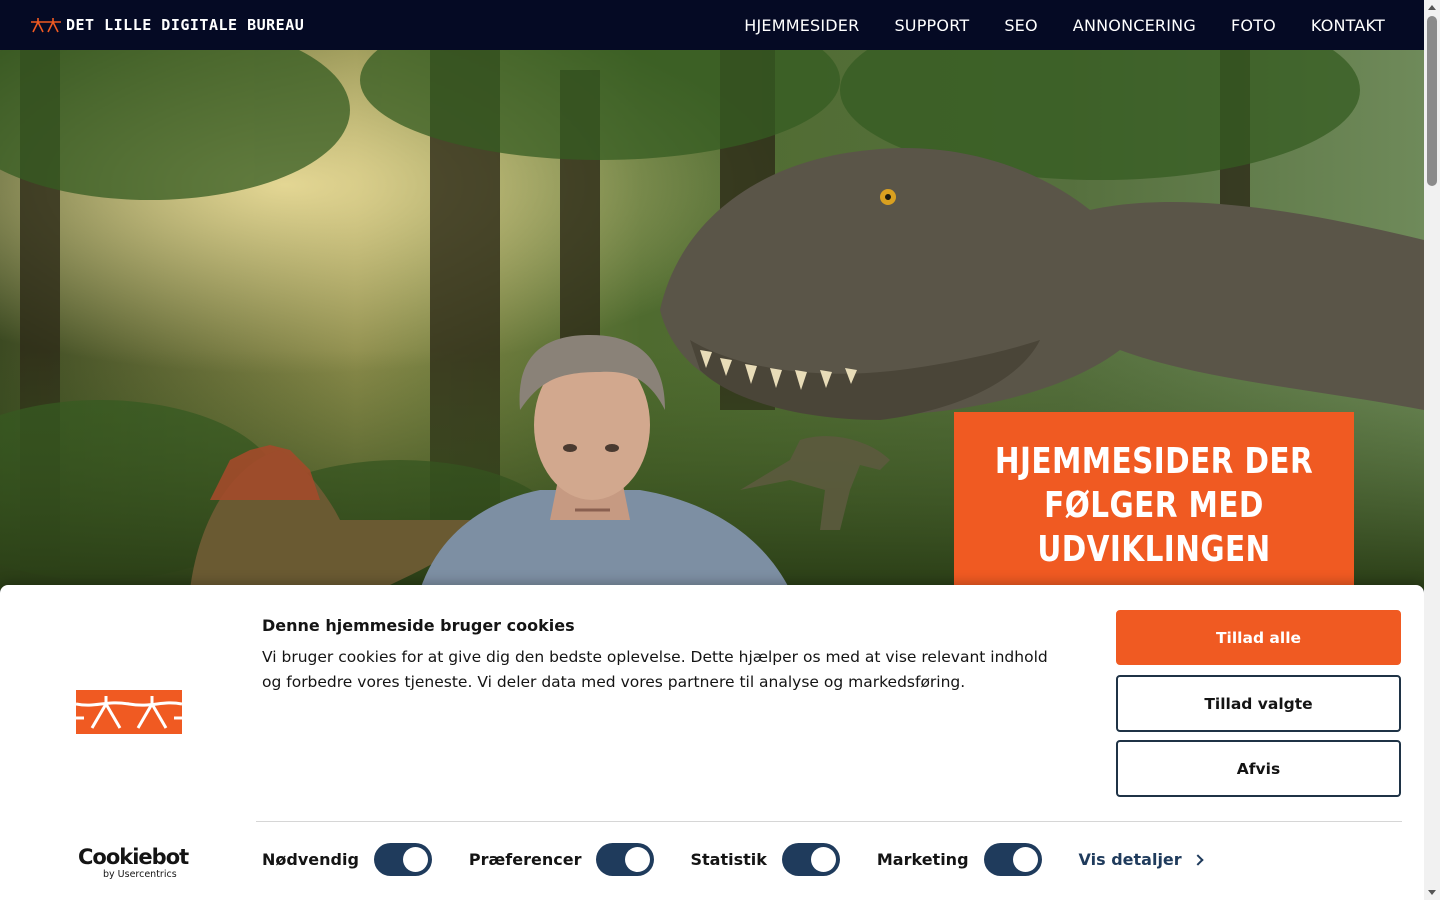 The image size is (1440, 900). Describe the element at coordinates (46, 25) in the screenshot. I see `brand-logo-icon` at that location.